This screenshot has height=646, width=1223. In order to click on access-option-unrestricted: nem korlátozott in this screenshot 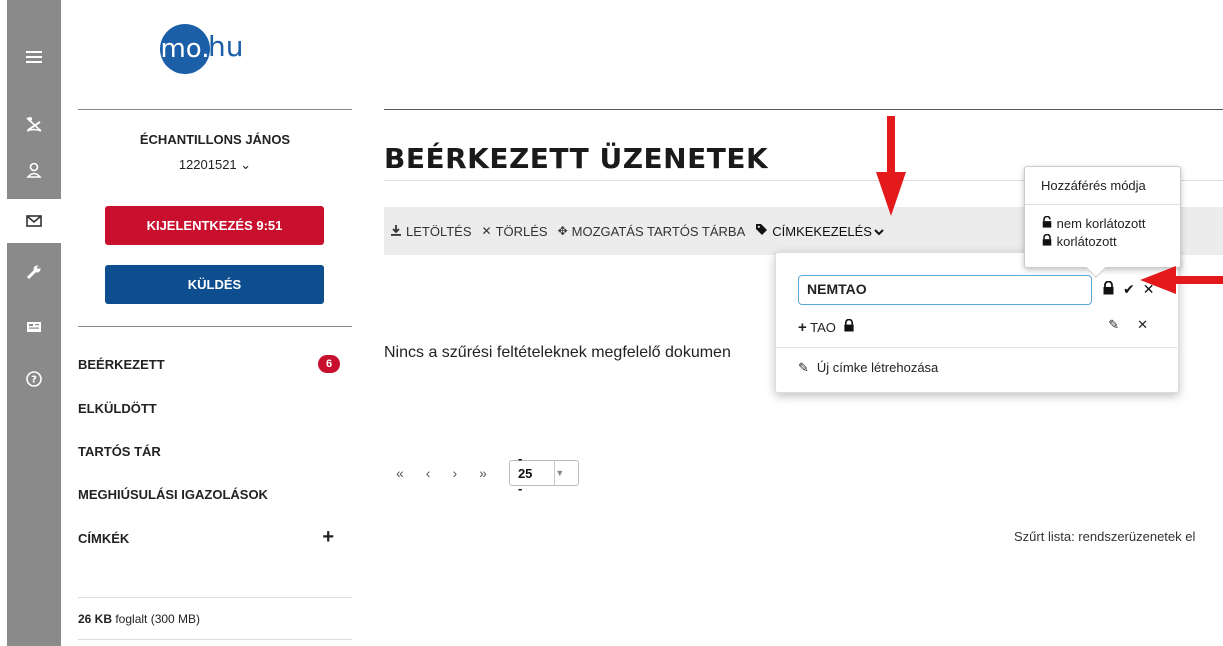, I will do `click(1102, 224)`.